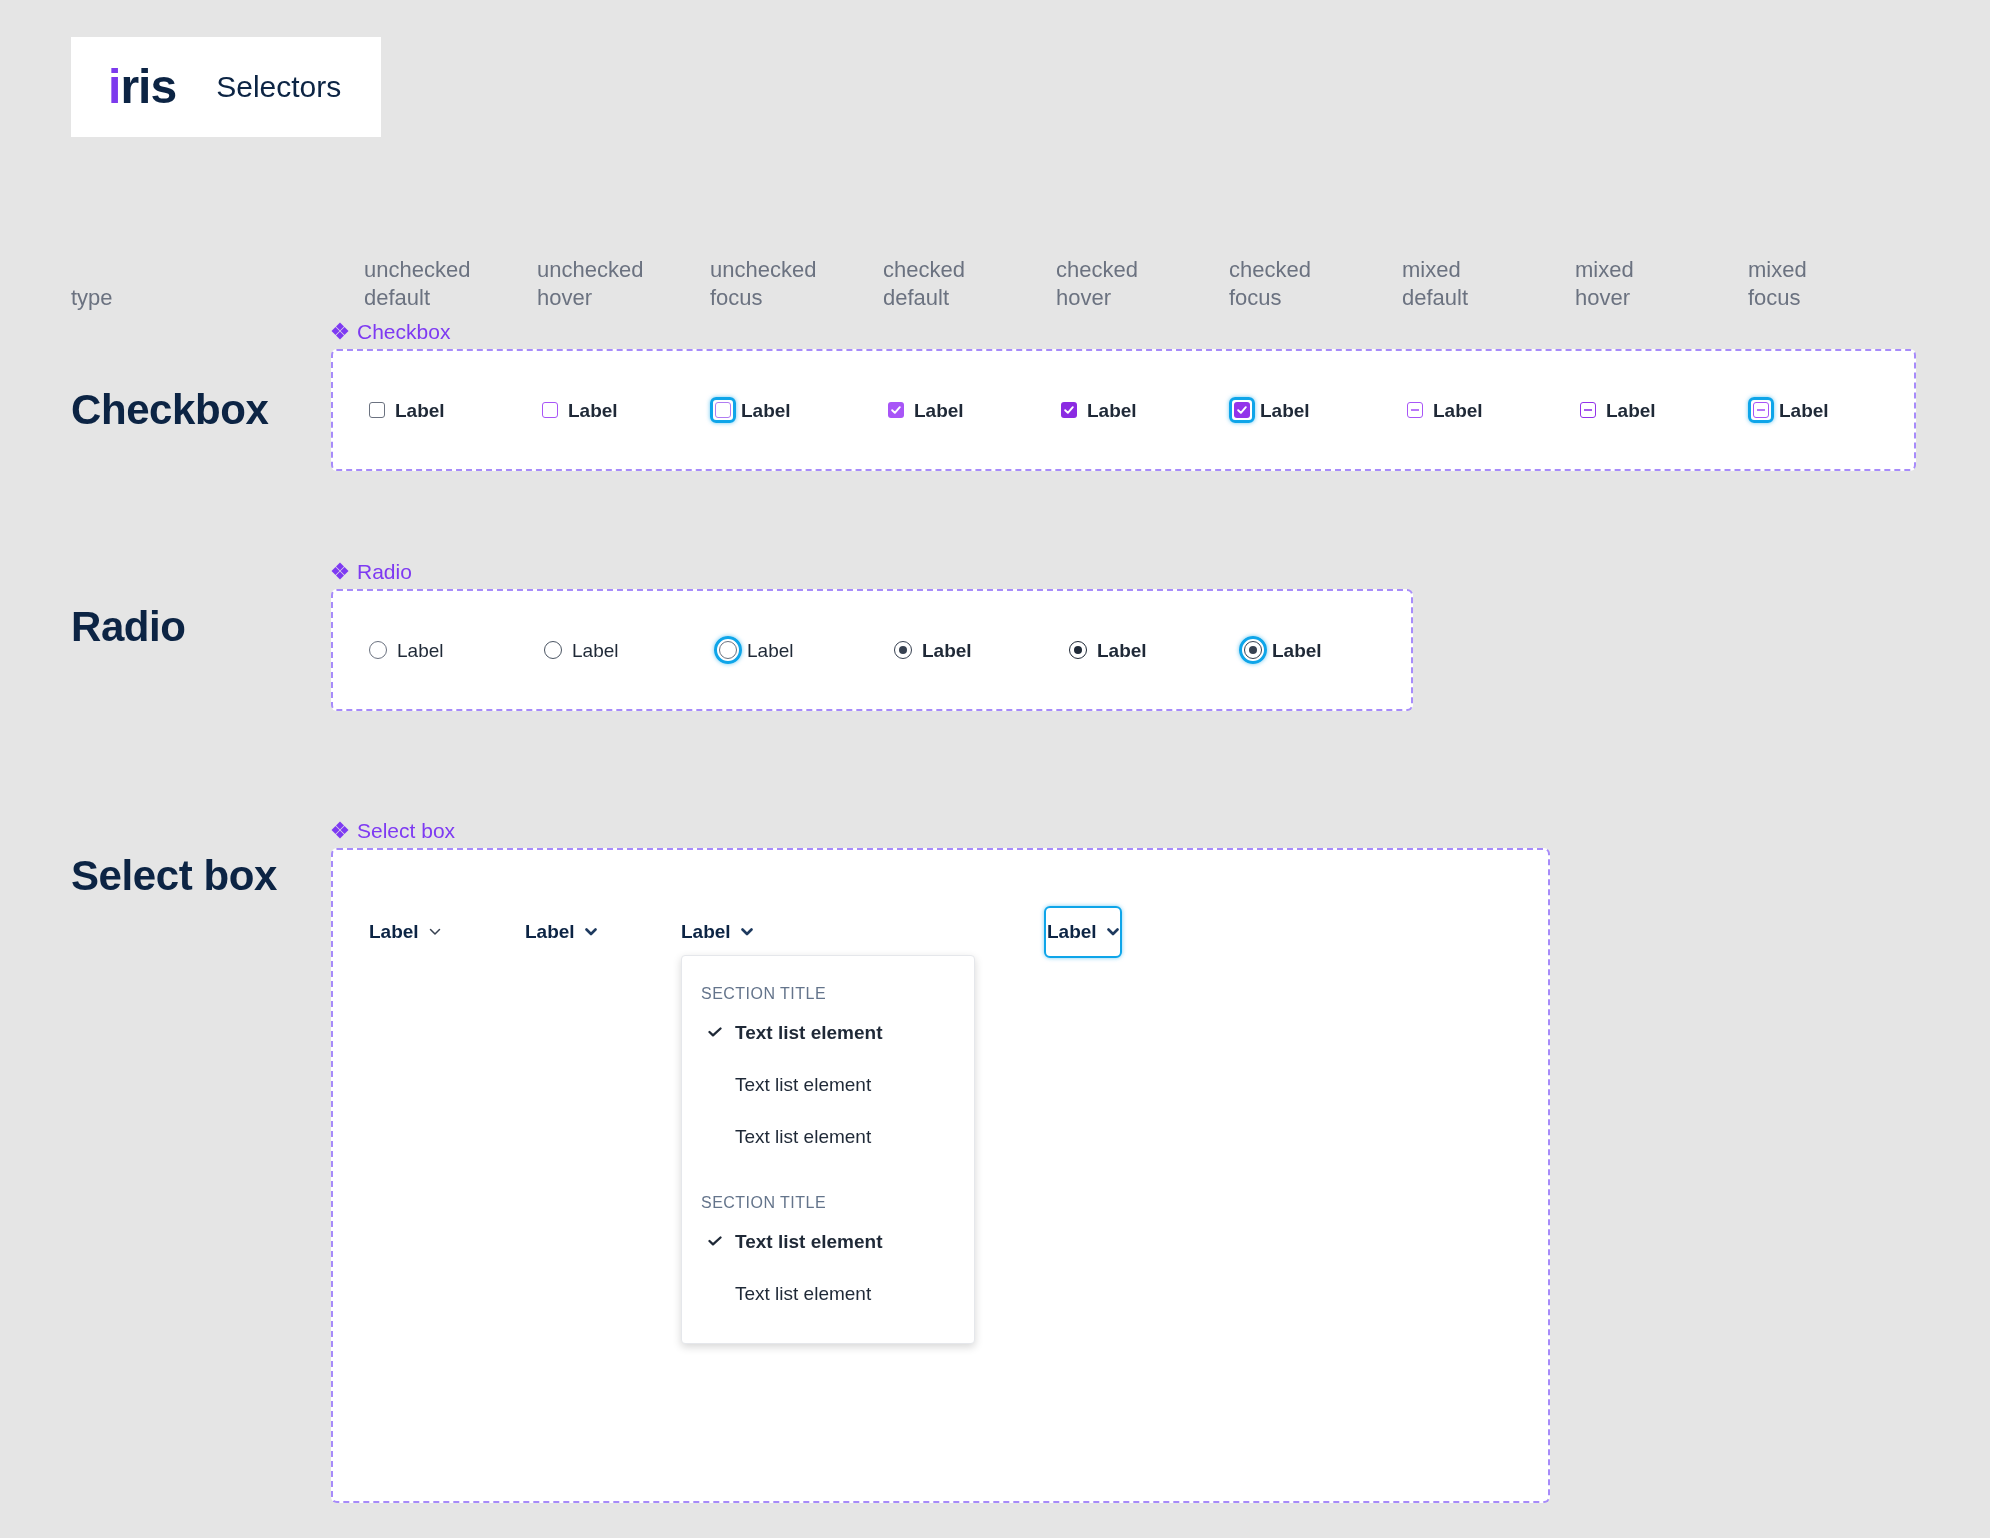 The width and height of the screenshot is (1990, 1538). What do you see at coordinates (279, 87) in the screenshot?
I see `page-title: Selectors` at bounding box center [279, 87].